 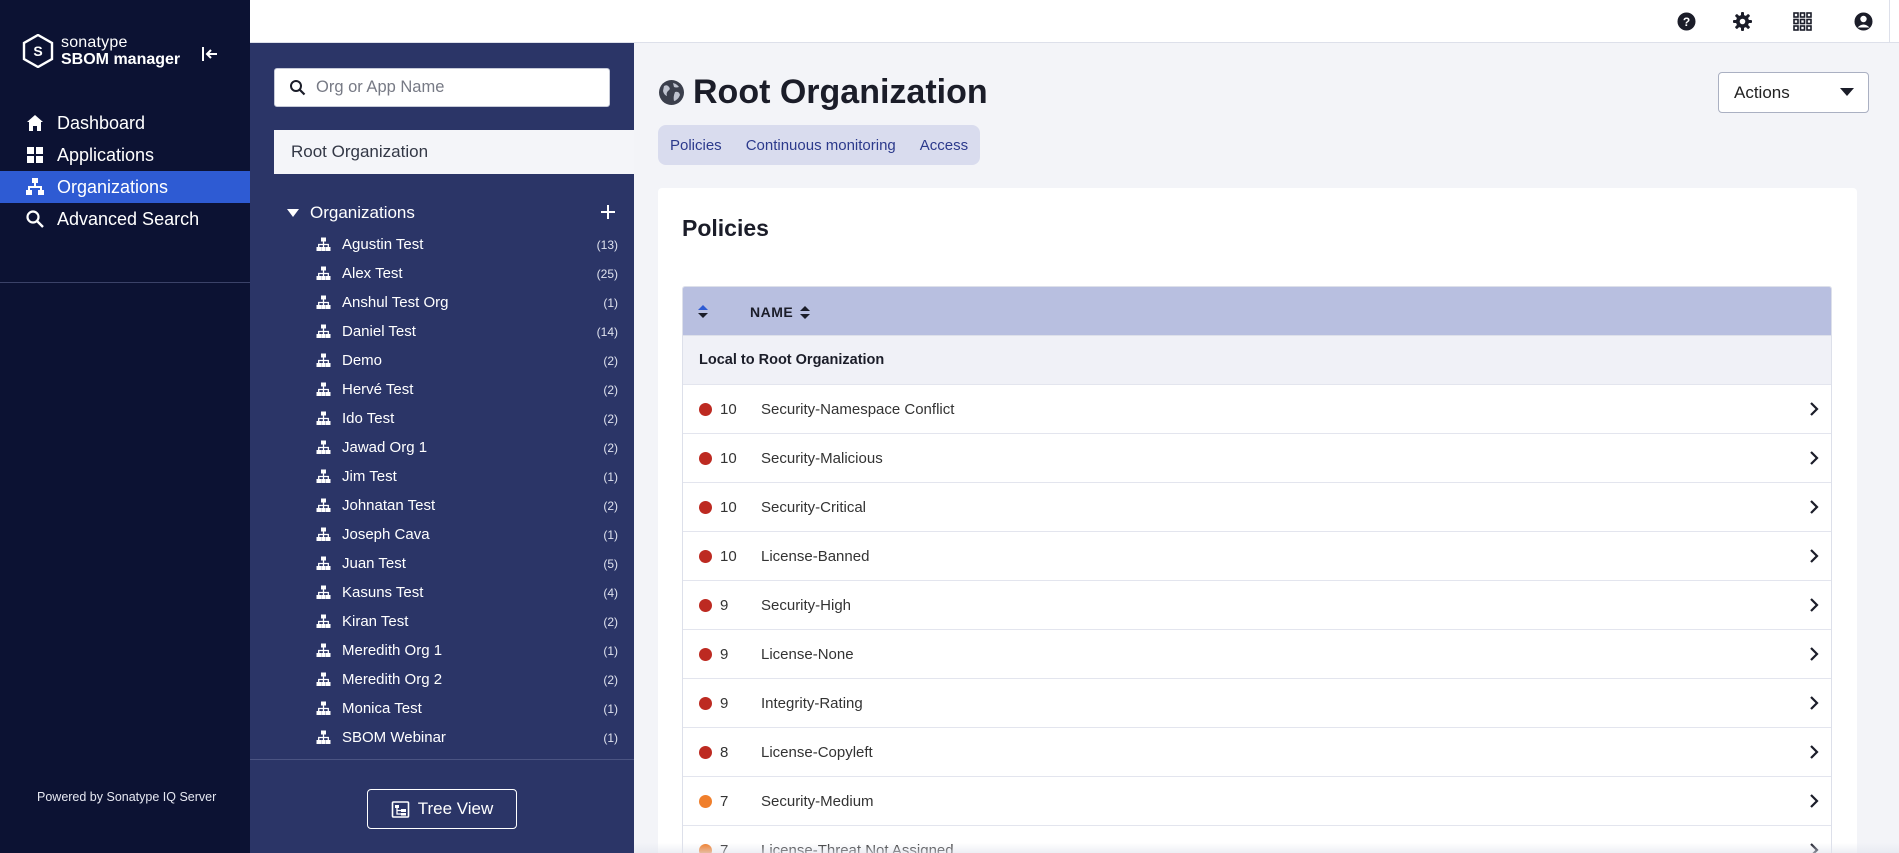 I want to click on gear-icon, so click(x=1742, y=21).